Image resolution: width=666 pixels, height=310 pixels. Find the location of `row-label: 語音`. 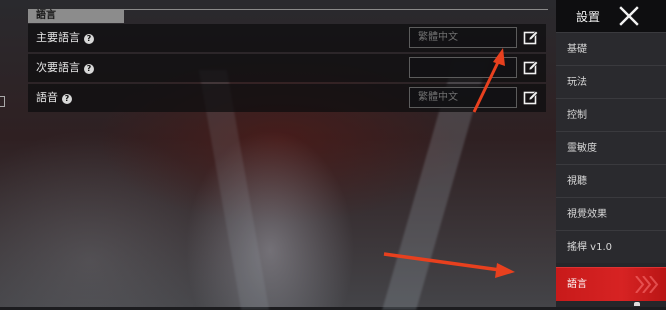

row-label: 語音 is located at coordinates (47, 97).